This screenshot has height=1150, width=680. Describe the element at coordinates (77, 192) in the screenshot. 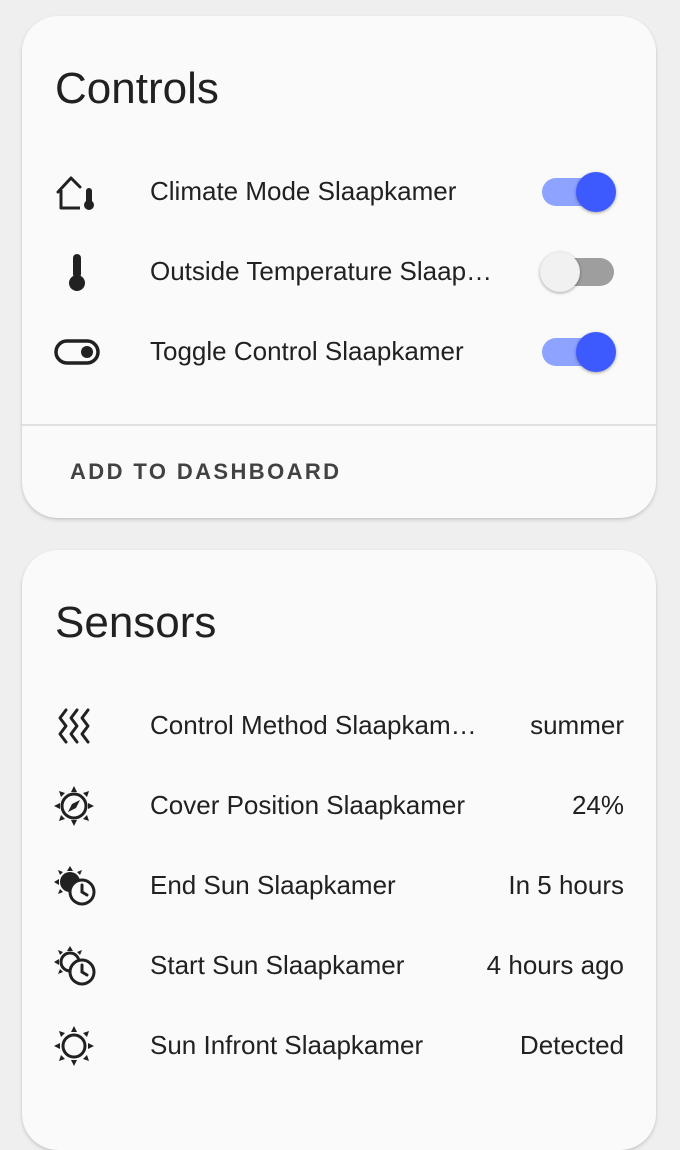

I see `home-thermometer-icon` at that location.